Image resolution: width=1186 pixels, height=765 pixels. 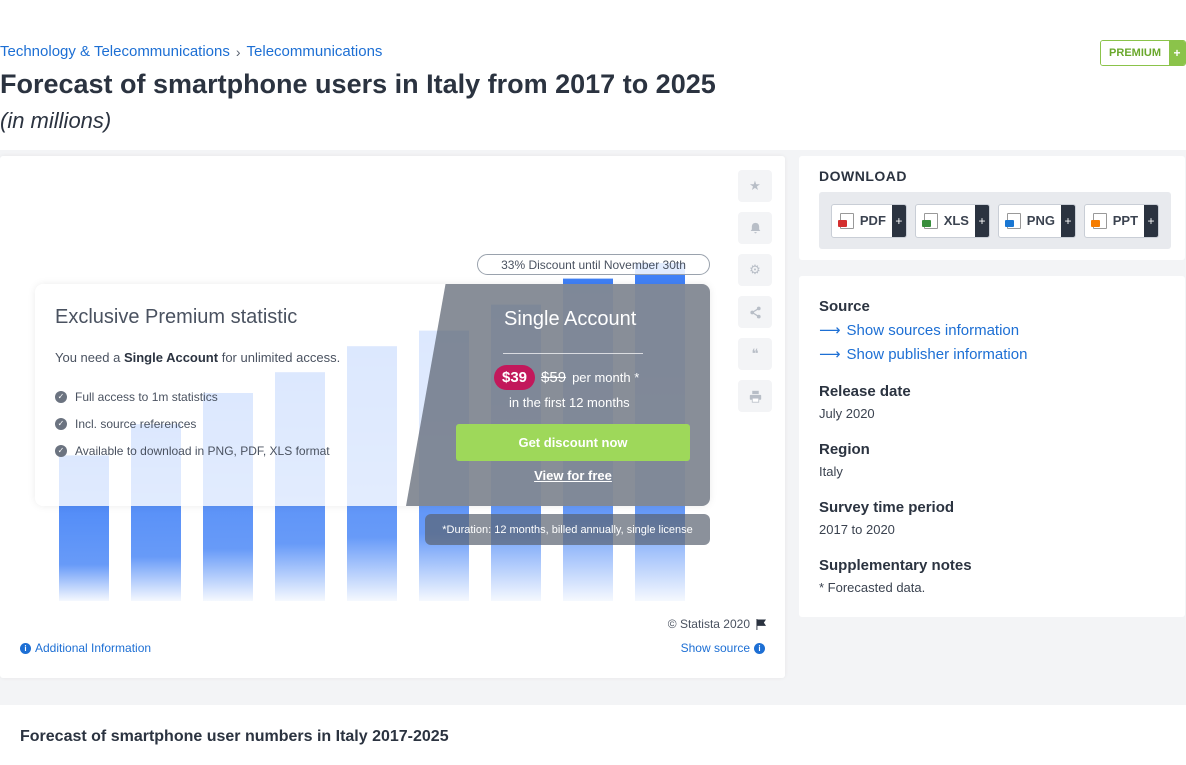 What do you see at coordinates (755, 228) in the screenshot?
I see `bell-icon` at bounding box center [755, 228].